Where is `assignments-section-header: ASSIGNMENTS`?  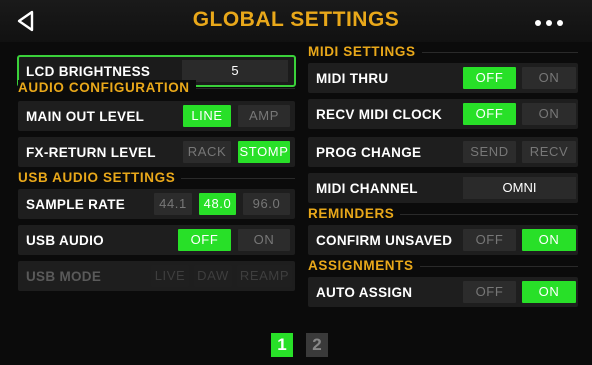 assignments-section-header: ASSIGNMENTS is located at coordinates (443, 266).